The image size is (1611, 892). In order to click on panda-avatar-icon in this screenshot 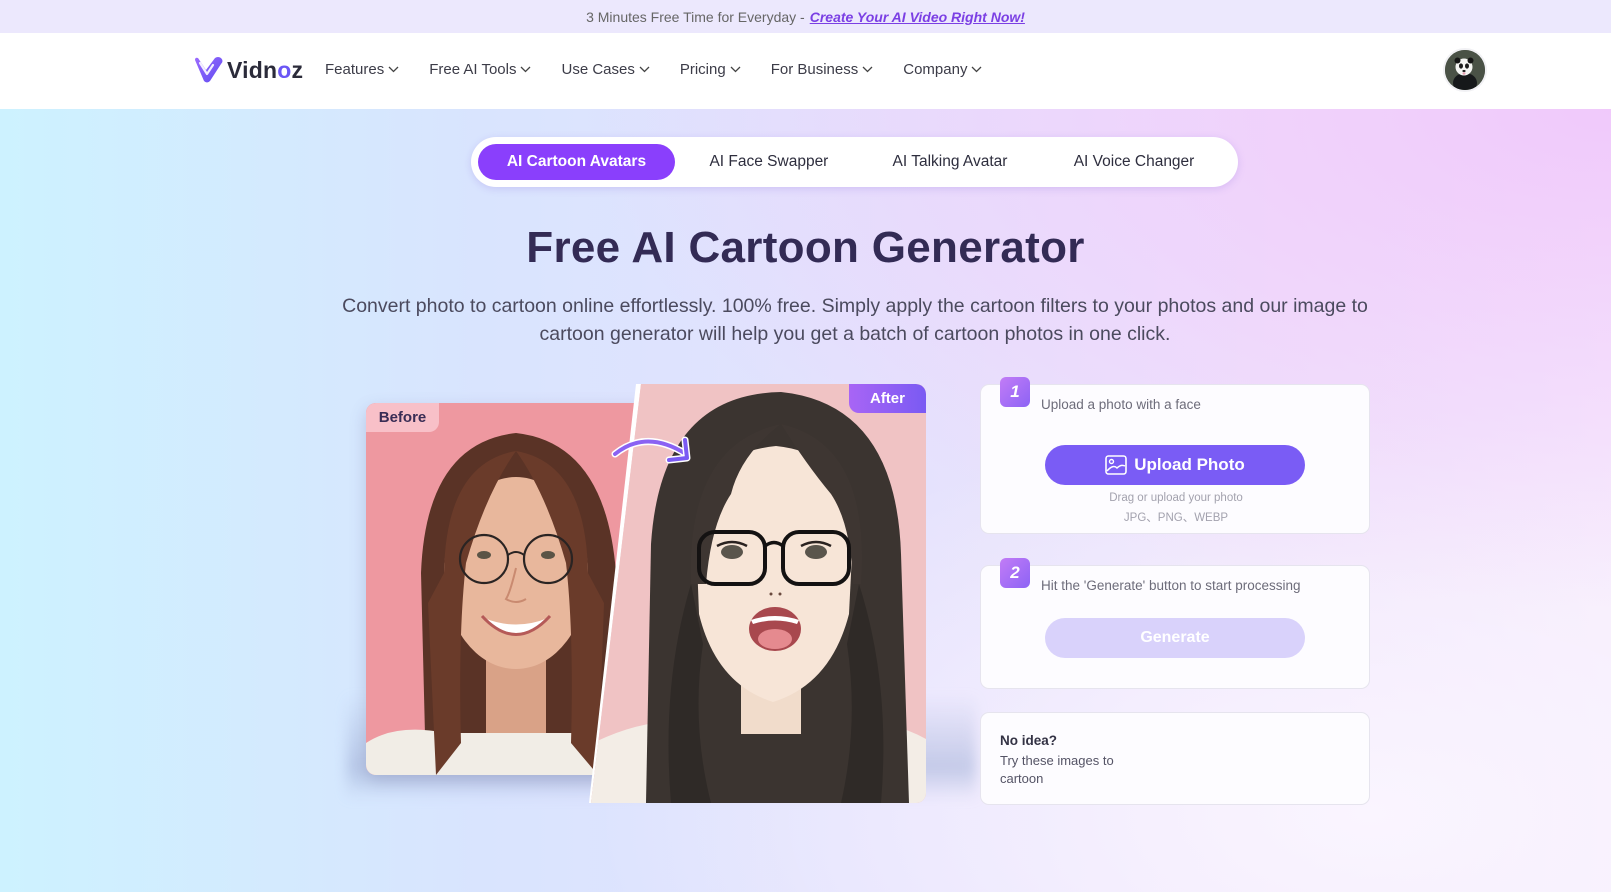, I will do `click(1465, 70)`.